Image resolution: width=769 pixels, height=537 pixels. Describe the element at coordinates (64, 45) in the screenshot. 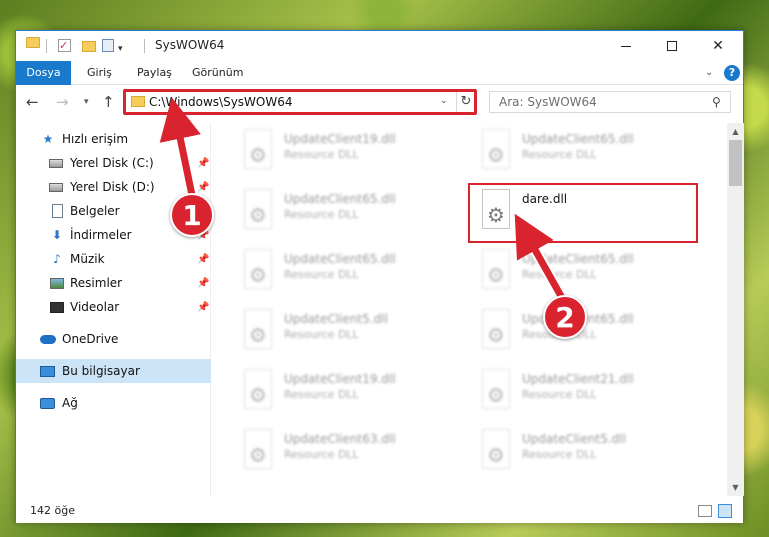

I see `properties-check-icon: ✓` at that location.